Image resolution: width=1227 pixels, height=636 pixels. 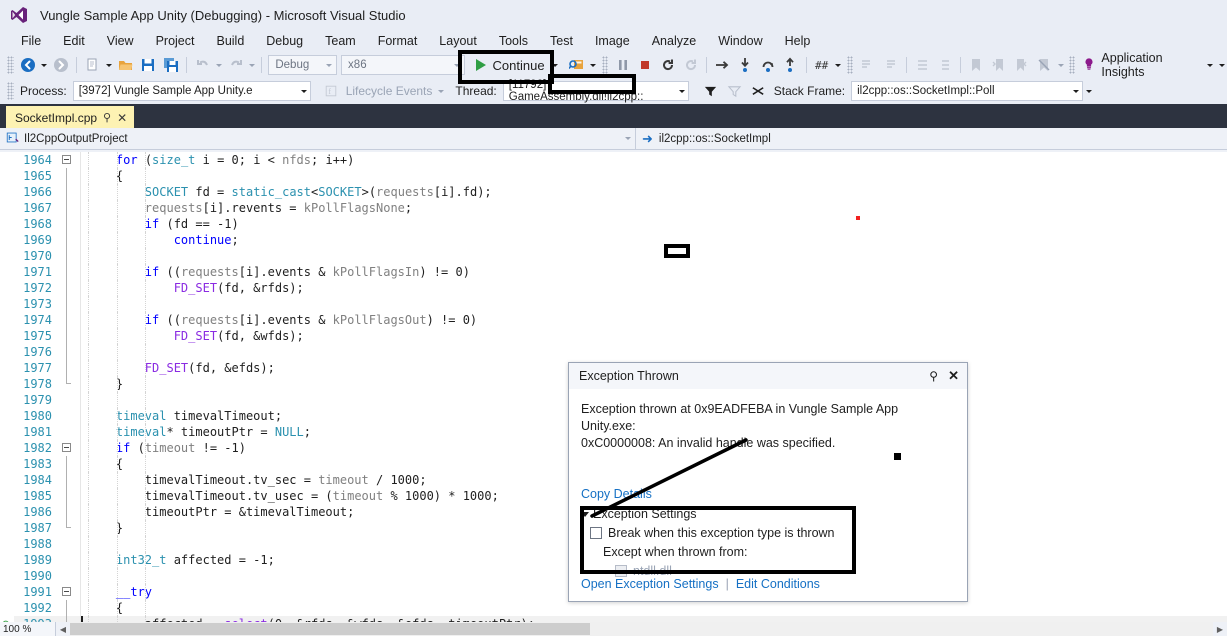 What do you see at coordinates (745, 65) in the screenshot?
I see `step-into-icon` at bounding box center [745, 65].